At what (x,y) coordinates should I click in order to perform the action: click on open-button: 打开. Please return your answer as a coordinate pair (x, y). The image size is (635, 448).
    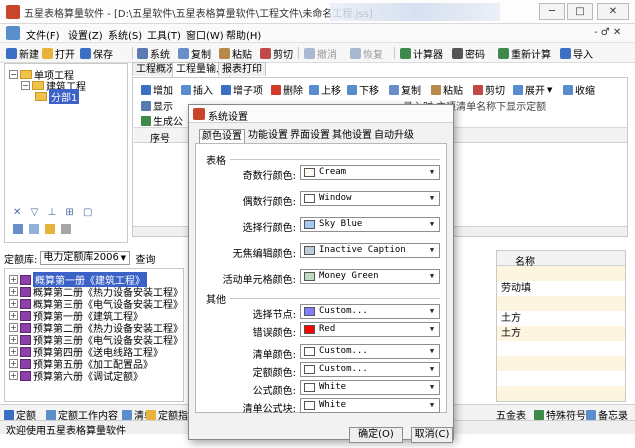
    Looking at the image, I should click on (58, 53).